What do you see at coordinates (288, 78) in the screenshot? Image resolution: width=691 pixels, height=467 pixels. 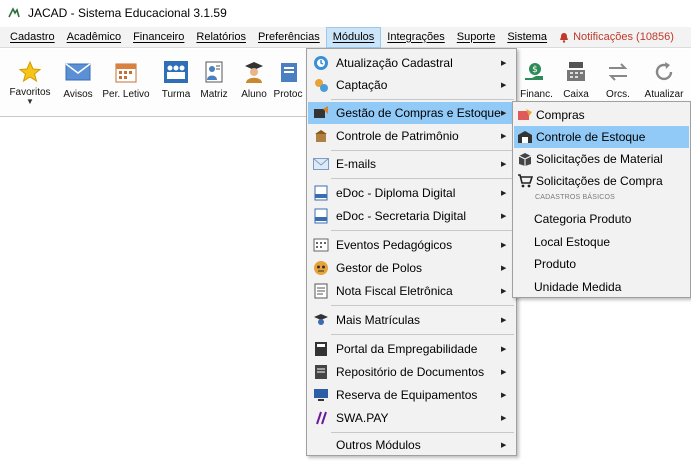 I see `toolbar-protocolo: Protoc` at bounding box center [288, 78].